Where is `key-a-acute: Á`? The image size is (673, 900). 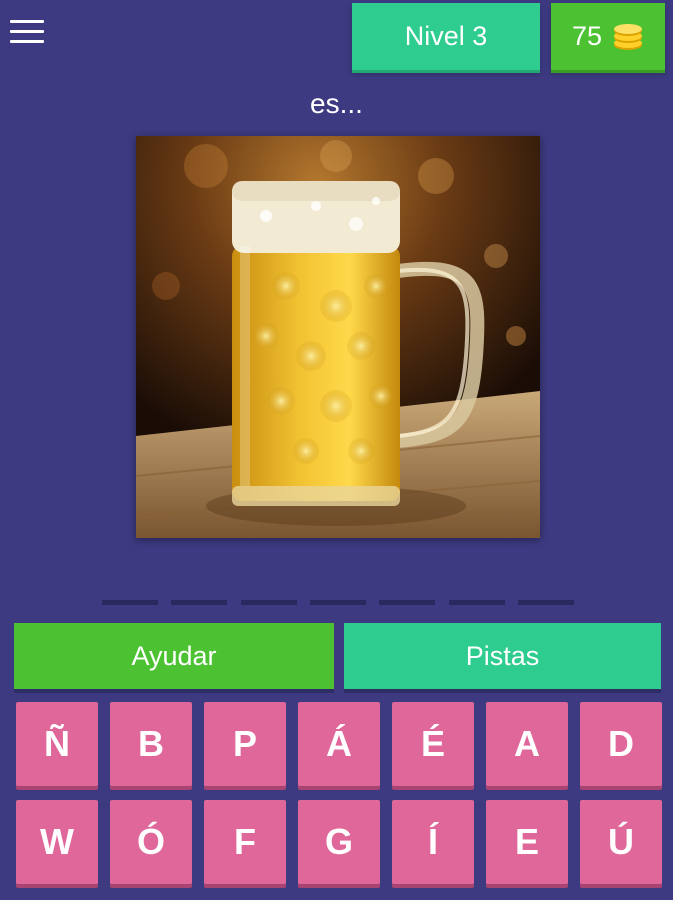 key-a-acute: Á is located at coordinates (339, 744).